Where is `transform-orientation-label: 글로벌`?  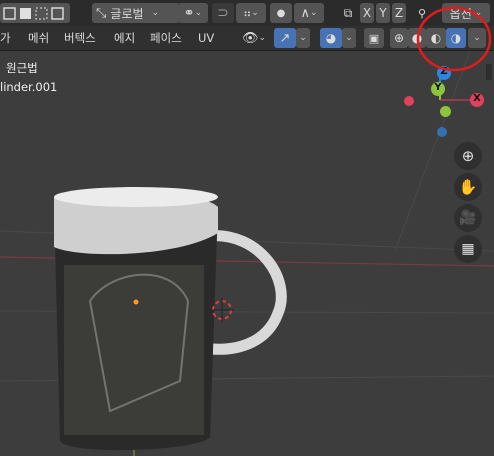 transform-orientation-label: 글로벌 is located at coordinates (127, 13).